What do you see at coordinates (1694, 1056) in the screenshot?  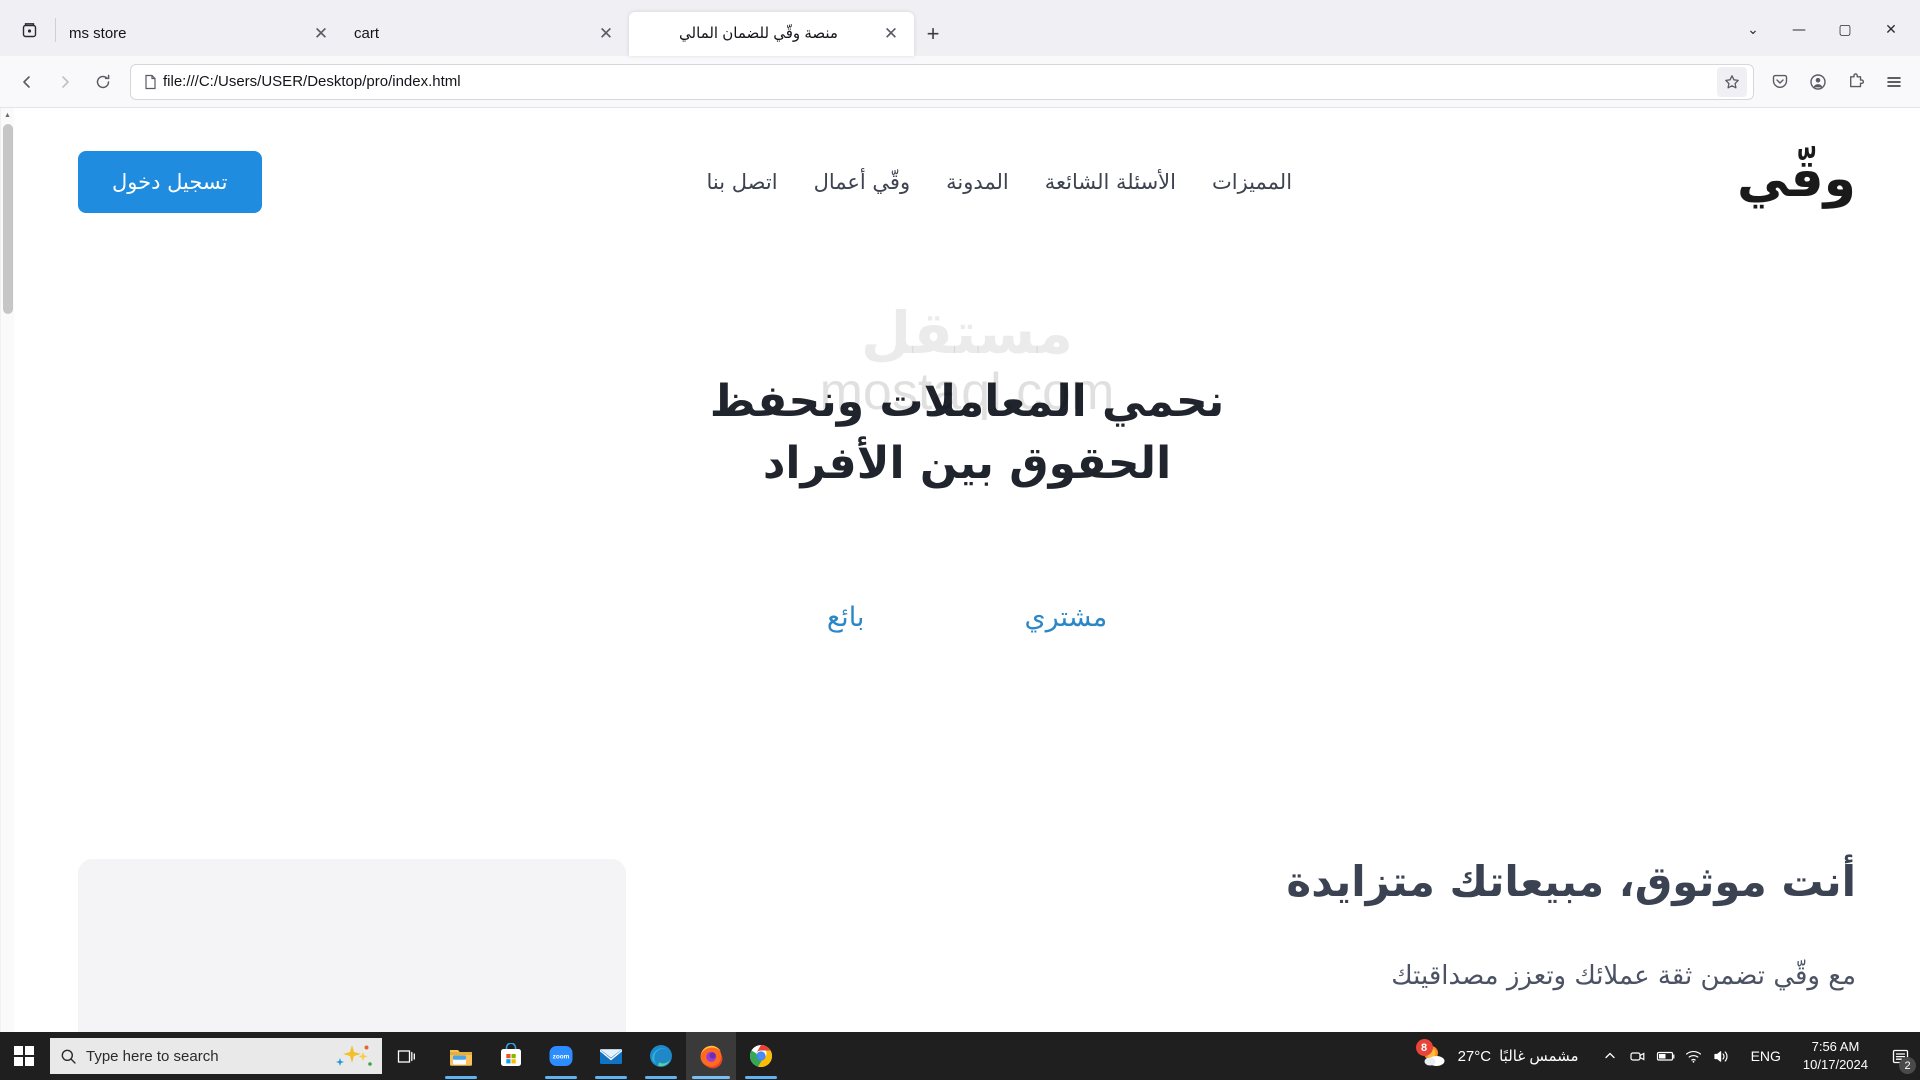 I see `wifi-icon` at bounding box center [1694, 1056].